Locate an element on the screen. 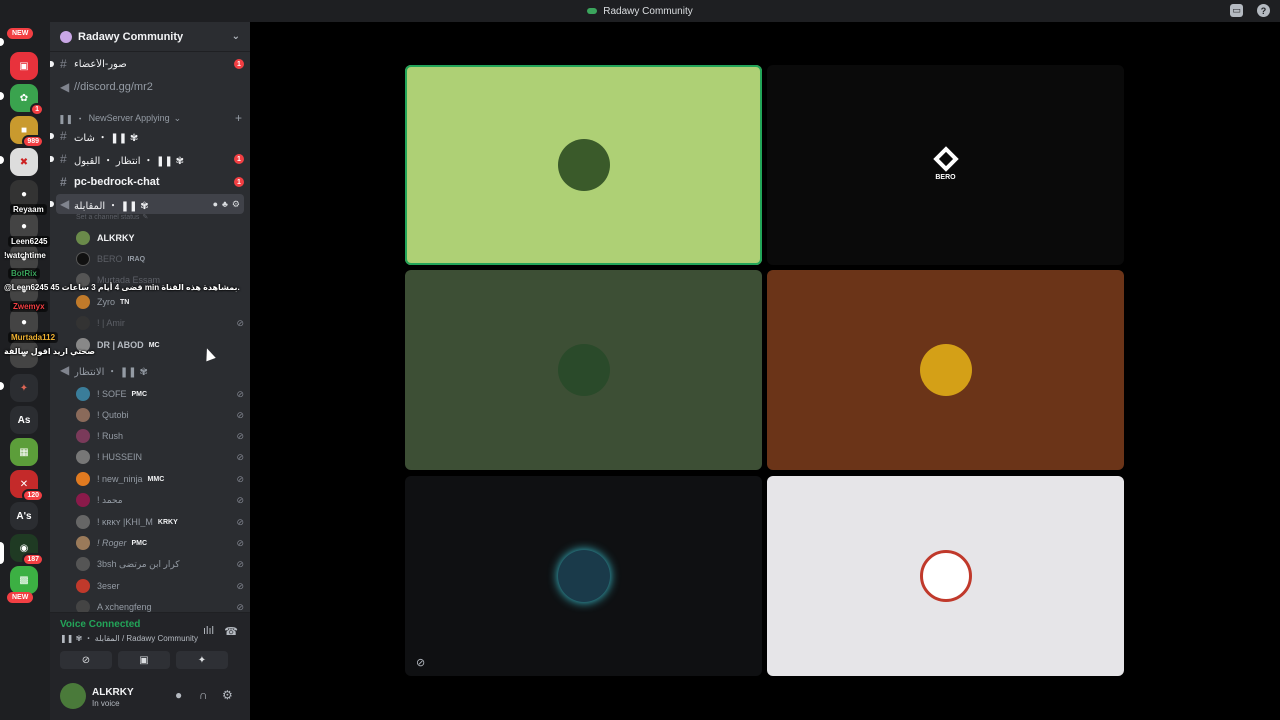  server-icon: ▣ is located at coordinates (24, 66).